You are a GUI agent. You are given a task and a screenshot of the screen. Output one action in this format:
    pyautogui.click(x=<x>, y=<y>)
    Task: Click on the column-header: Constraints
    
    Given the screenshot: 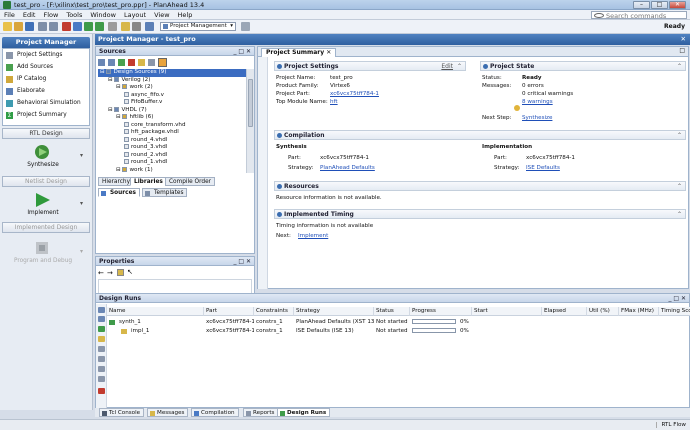 What is the action you would take?
    pyautogui.click(x=274, y=311)
    